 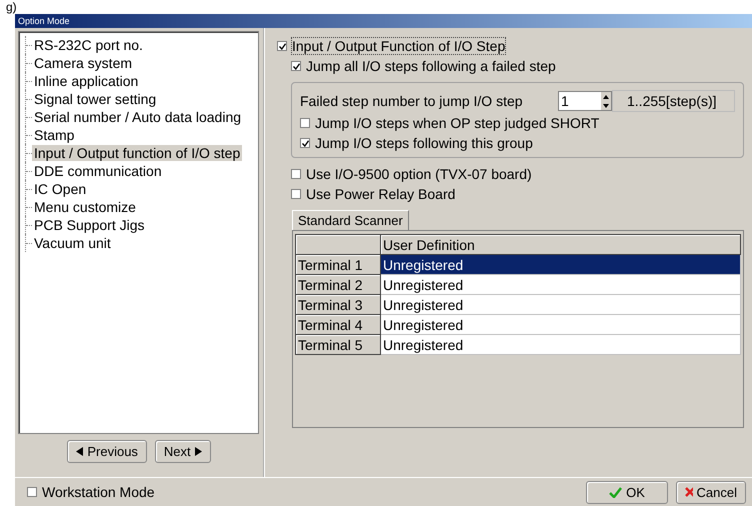 What do you see at coordinates (338, 284) in the screenshot?
I see `row-header: Terminal 2` at bounding box center [338, 284].